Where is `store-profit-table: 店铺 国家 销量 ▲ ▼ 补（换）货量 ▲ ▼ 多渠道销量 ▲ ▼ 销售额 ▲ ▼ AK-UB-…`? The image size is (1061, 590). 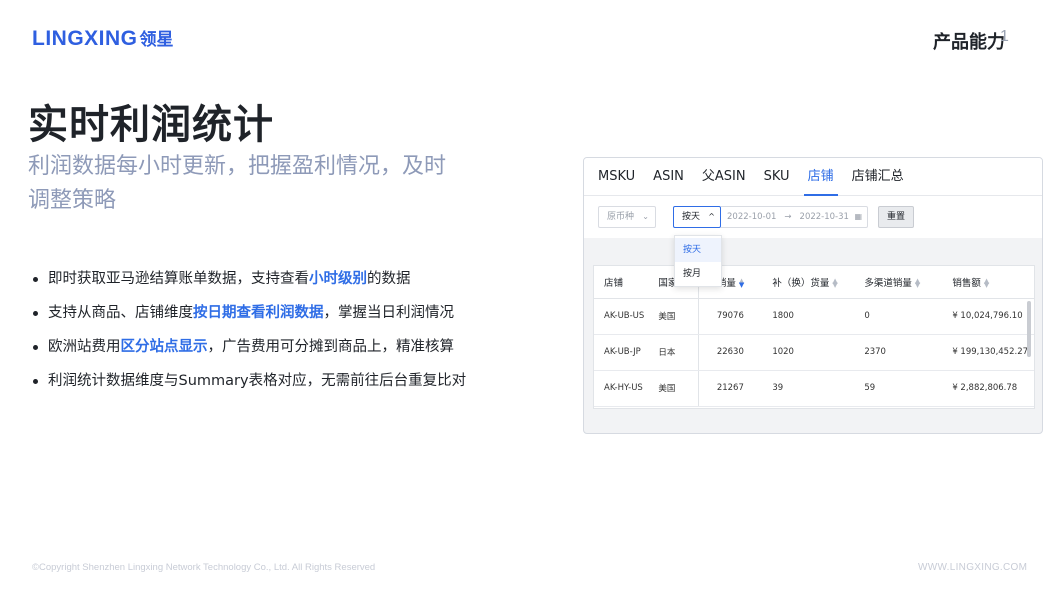
store-profit-table: 店铺 国家 销量 ▲ ▼ 补（换）货量 ▲ ▼ 多渠道销量 ▲ ▼ 销售额 ▲ ▼ AK-UB-… is located at coordinates (814, 337).